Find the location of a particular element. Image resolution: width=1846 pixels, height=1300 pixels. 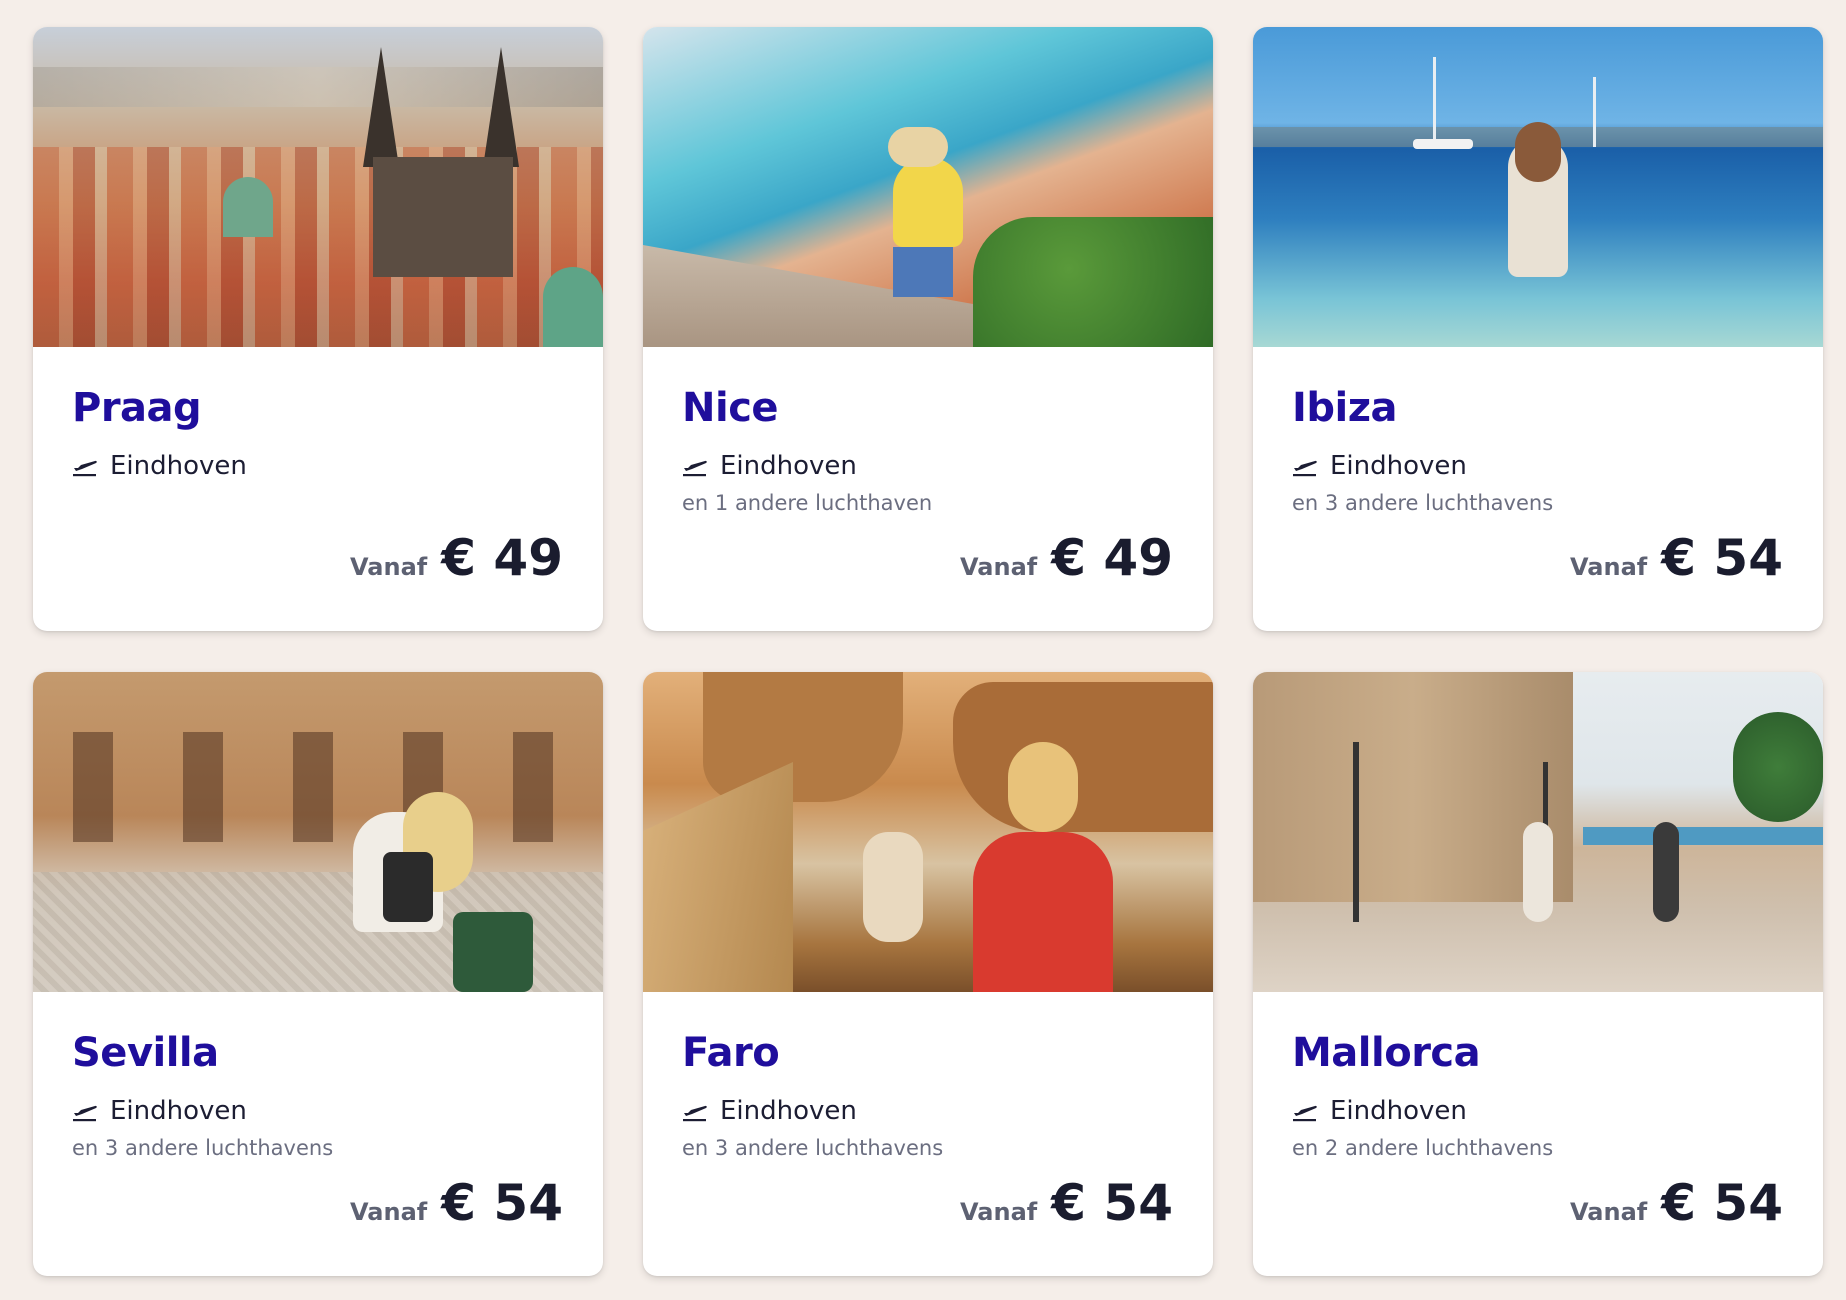

destination-photo-ibiza is located at coordinates (1538, 187).